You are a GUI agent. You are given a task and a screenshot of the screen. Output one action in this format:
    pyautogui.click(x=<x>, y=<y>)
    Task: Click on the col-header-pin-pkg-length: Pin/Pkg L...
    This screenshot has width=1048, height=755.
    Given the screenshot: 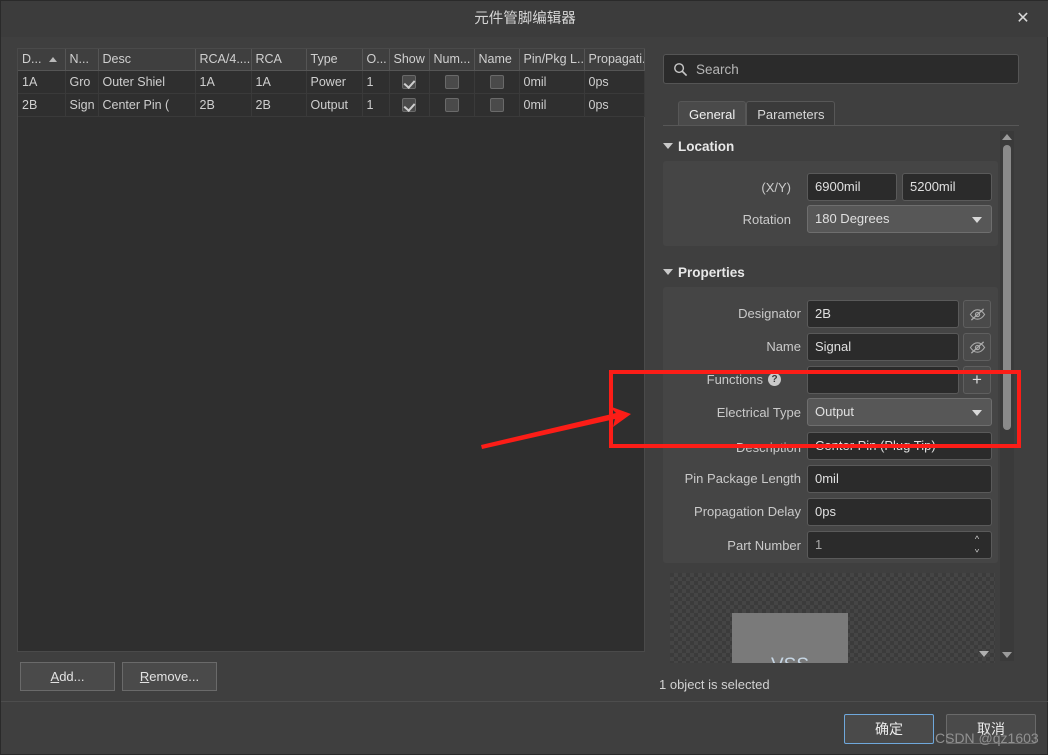 What is the action you would take?
    pyautogui.click(x=552, y=60)
    